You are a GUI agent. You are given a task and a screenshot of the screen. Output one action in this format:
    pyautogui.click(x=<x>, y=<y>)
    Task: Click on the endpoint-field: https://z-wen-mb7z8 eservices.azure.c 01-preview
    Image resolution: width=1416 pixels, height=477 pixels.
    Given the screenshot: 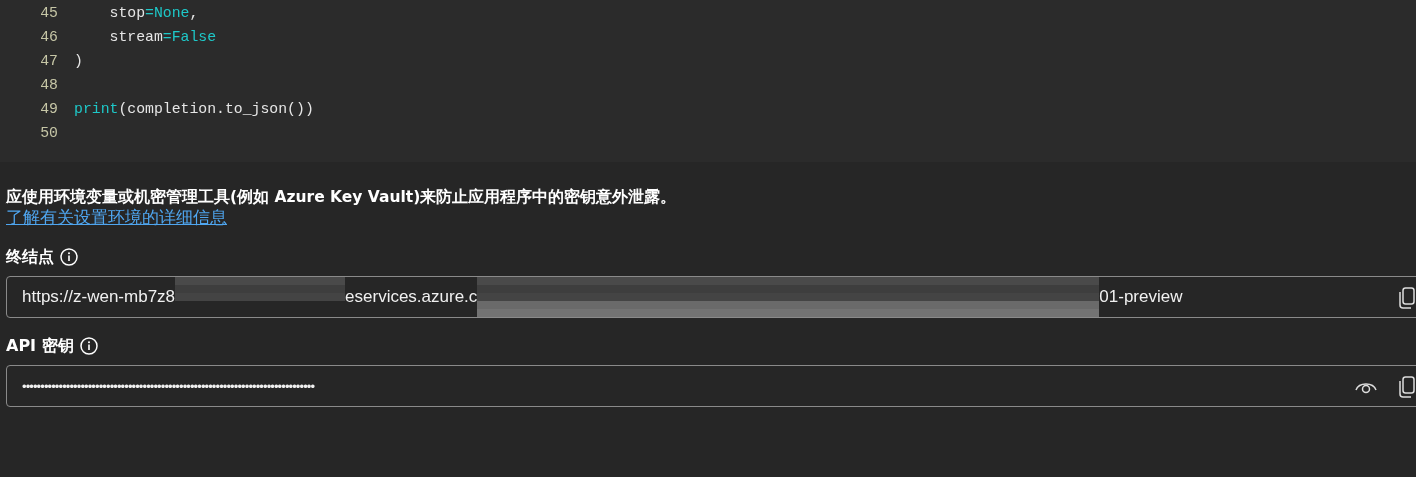 What is the action you would take?
    pyautogui.click(x=711, y=297)
    